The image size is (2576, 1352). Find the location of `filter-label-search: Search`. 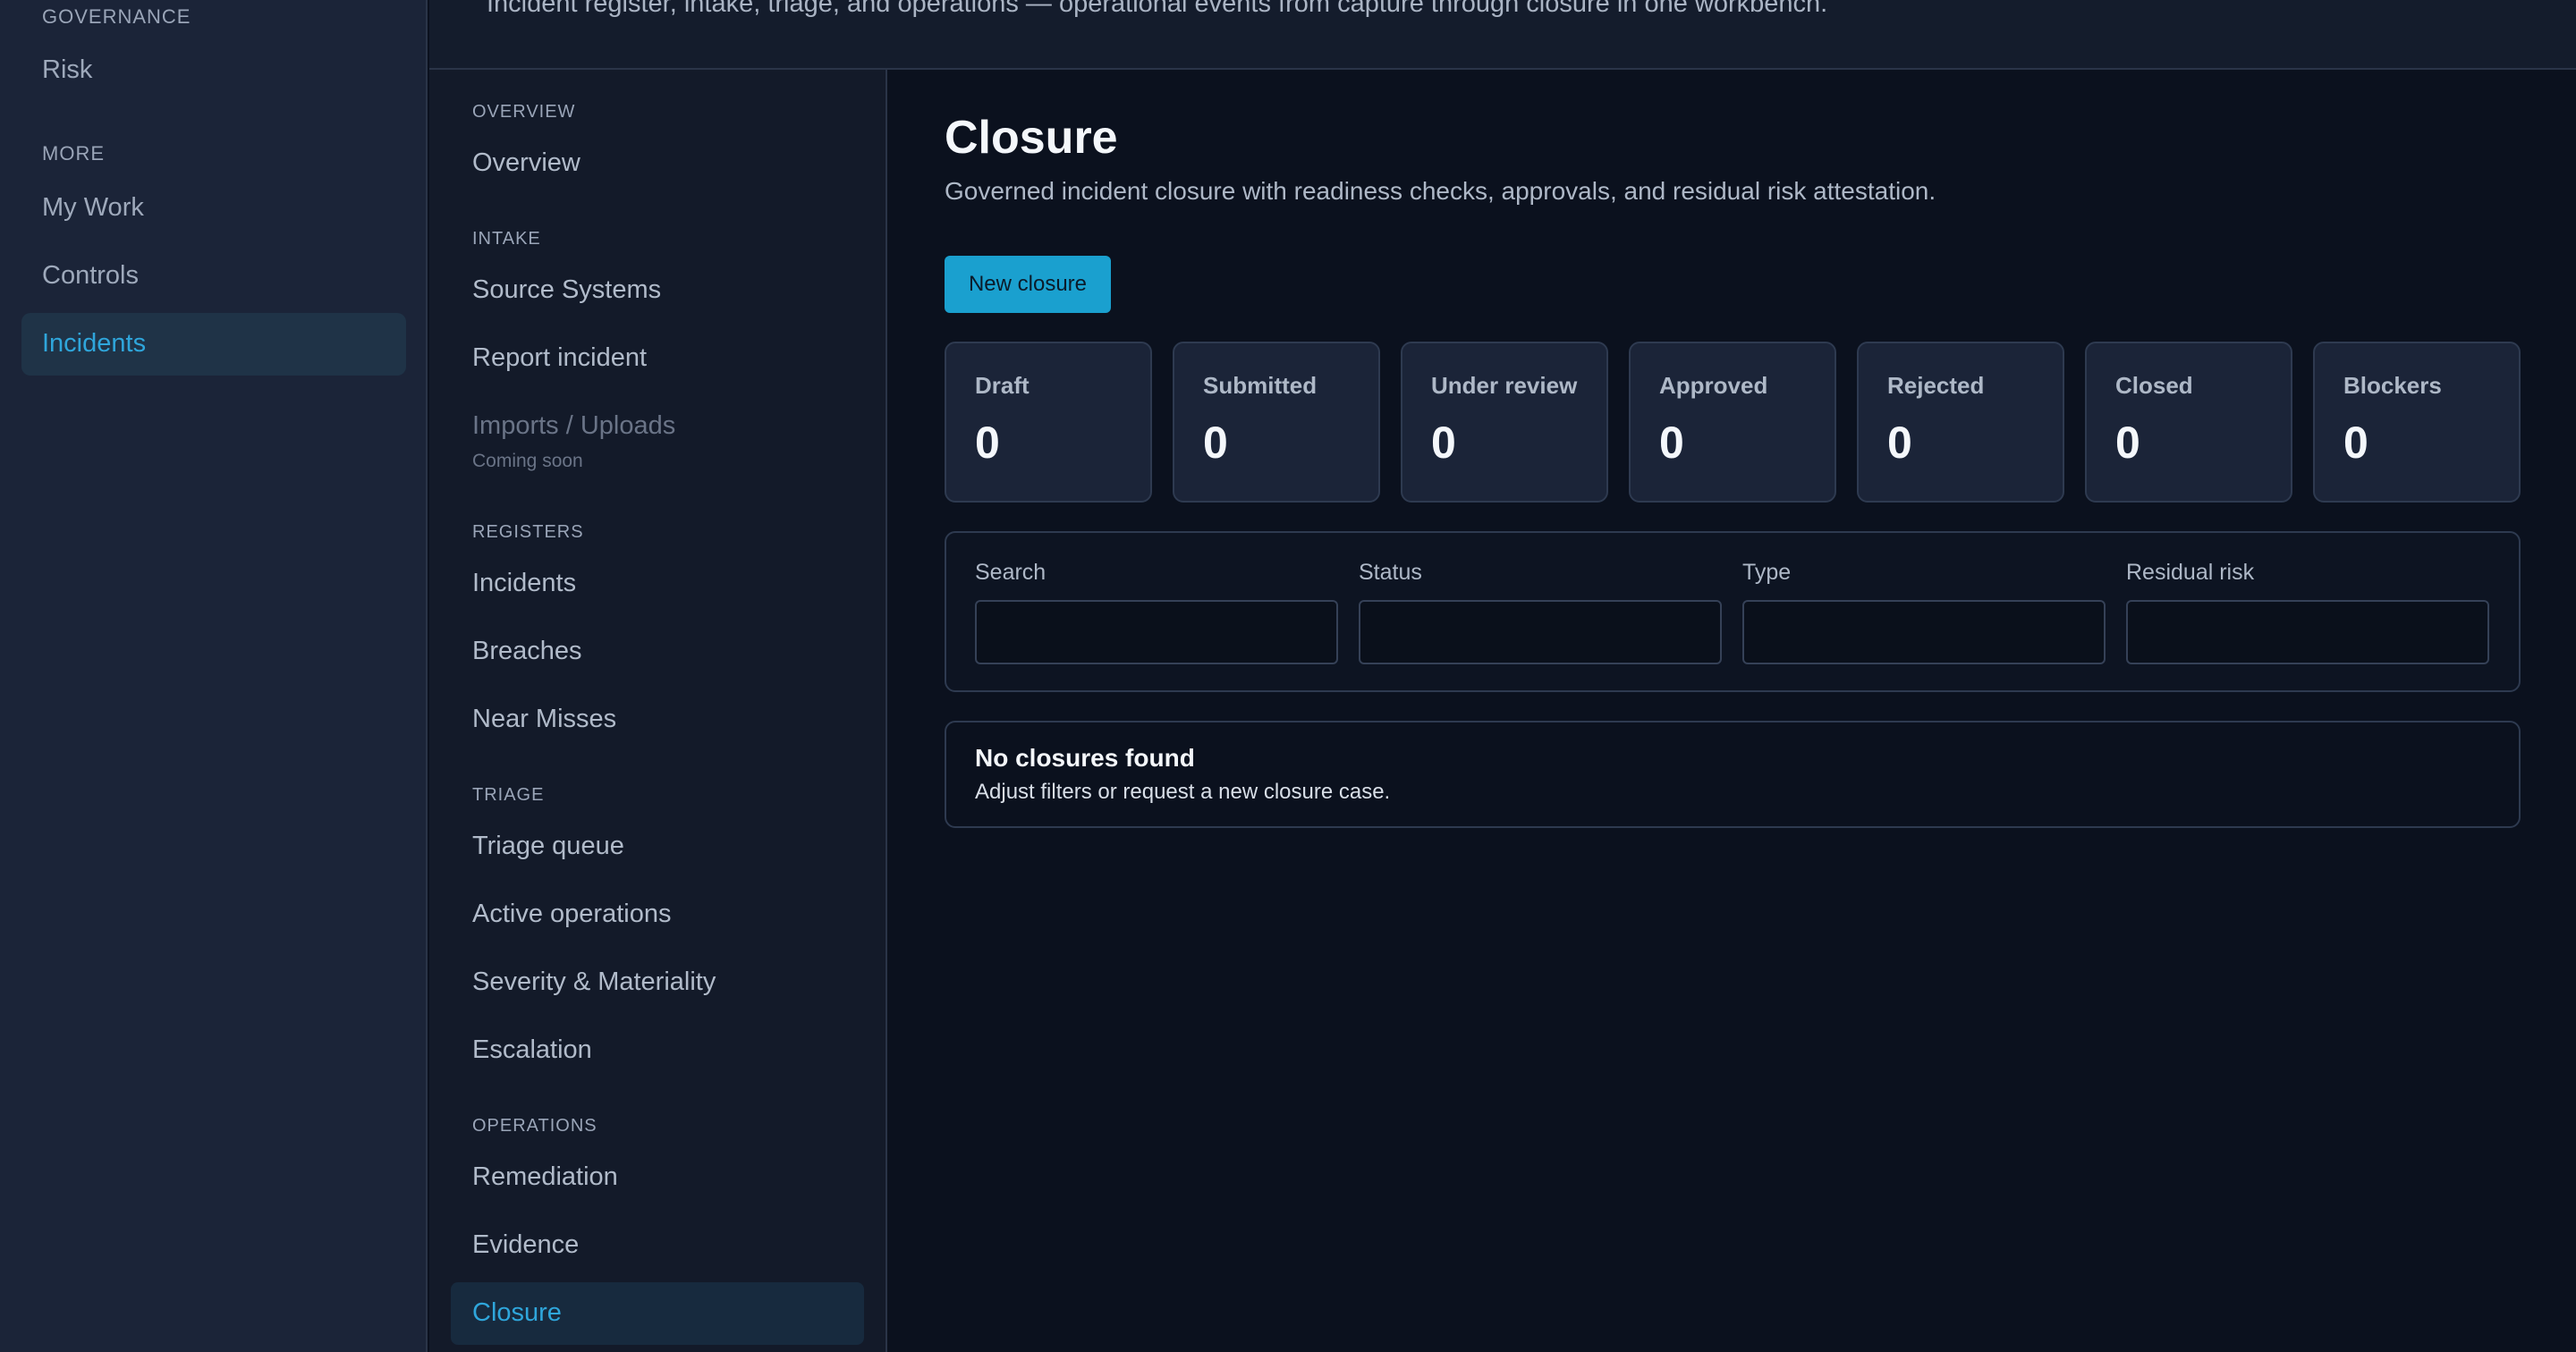

filter-label-search: Search is located at coordinates (1010, 572).